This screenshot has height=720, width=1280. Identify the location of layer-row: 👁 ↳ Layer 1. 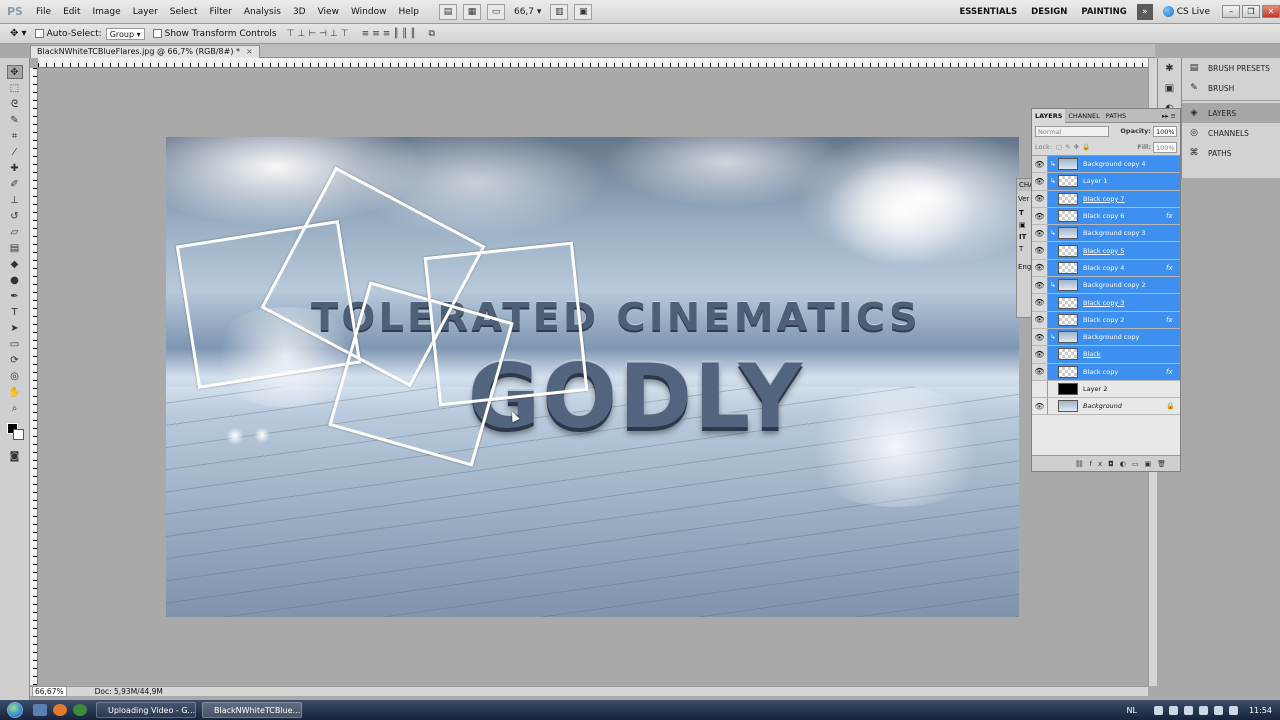
(1106, 182).